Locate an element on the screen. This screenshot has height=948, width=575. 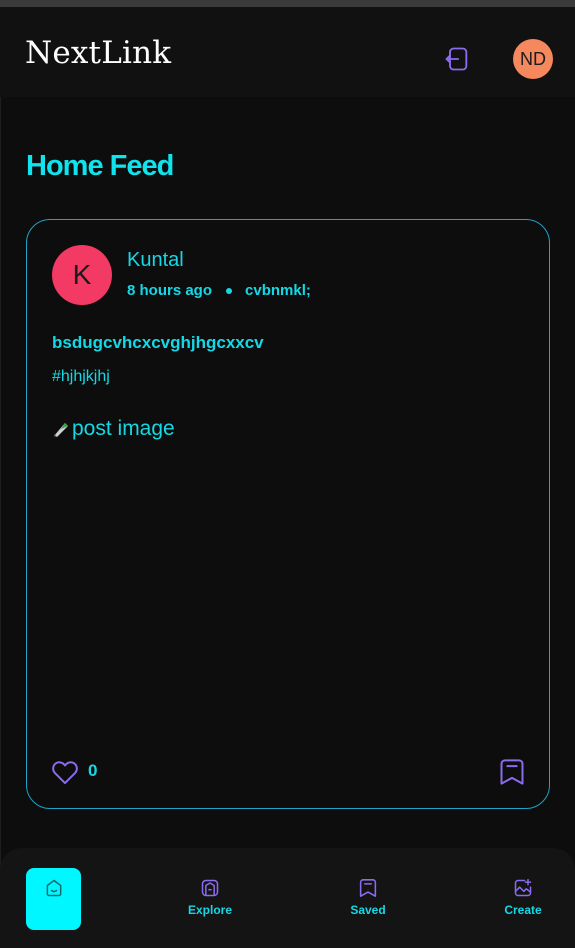
nav-create-label: Create is located at coordinates (523, 910).